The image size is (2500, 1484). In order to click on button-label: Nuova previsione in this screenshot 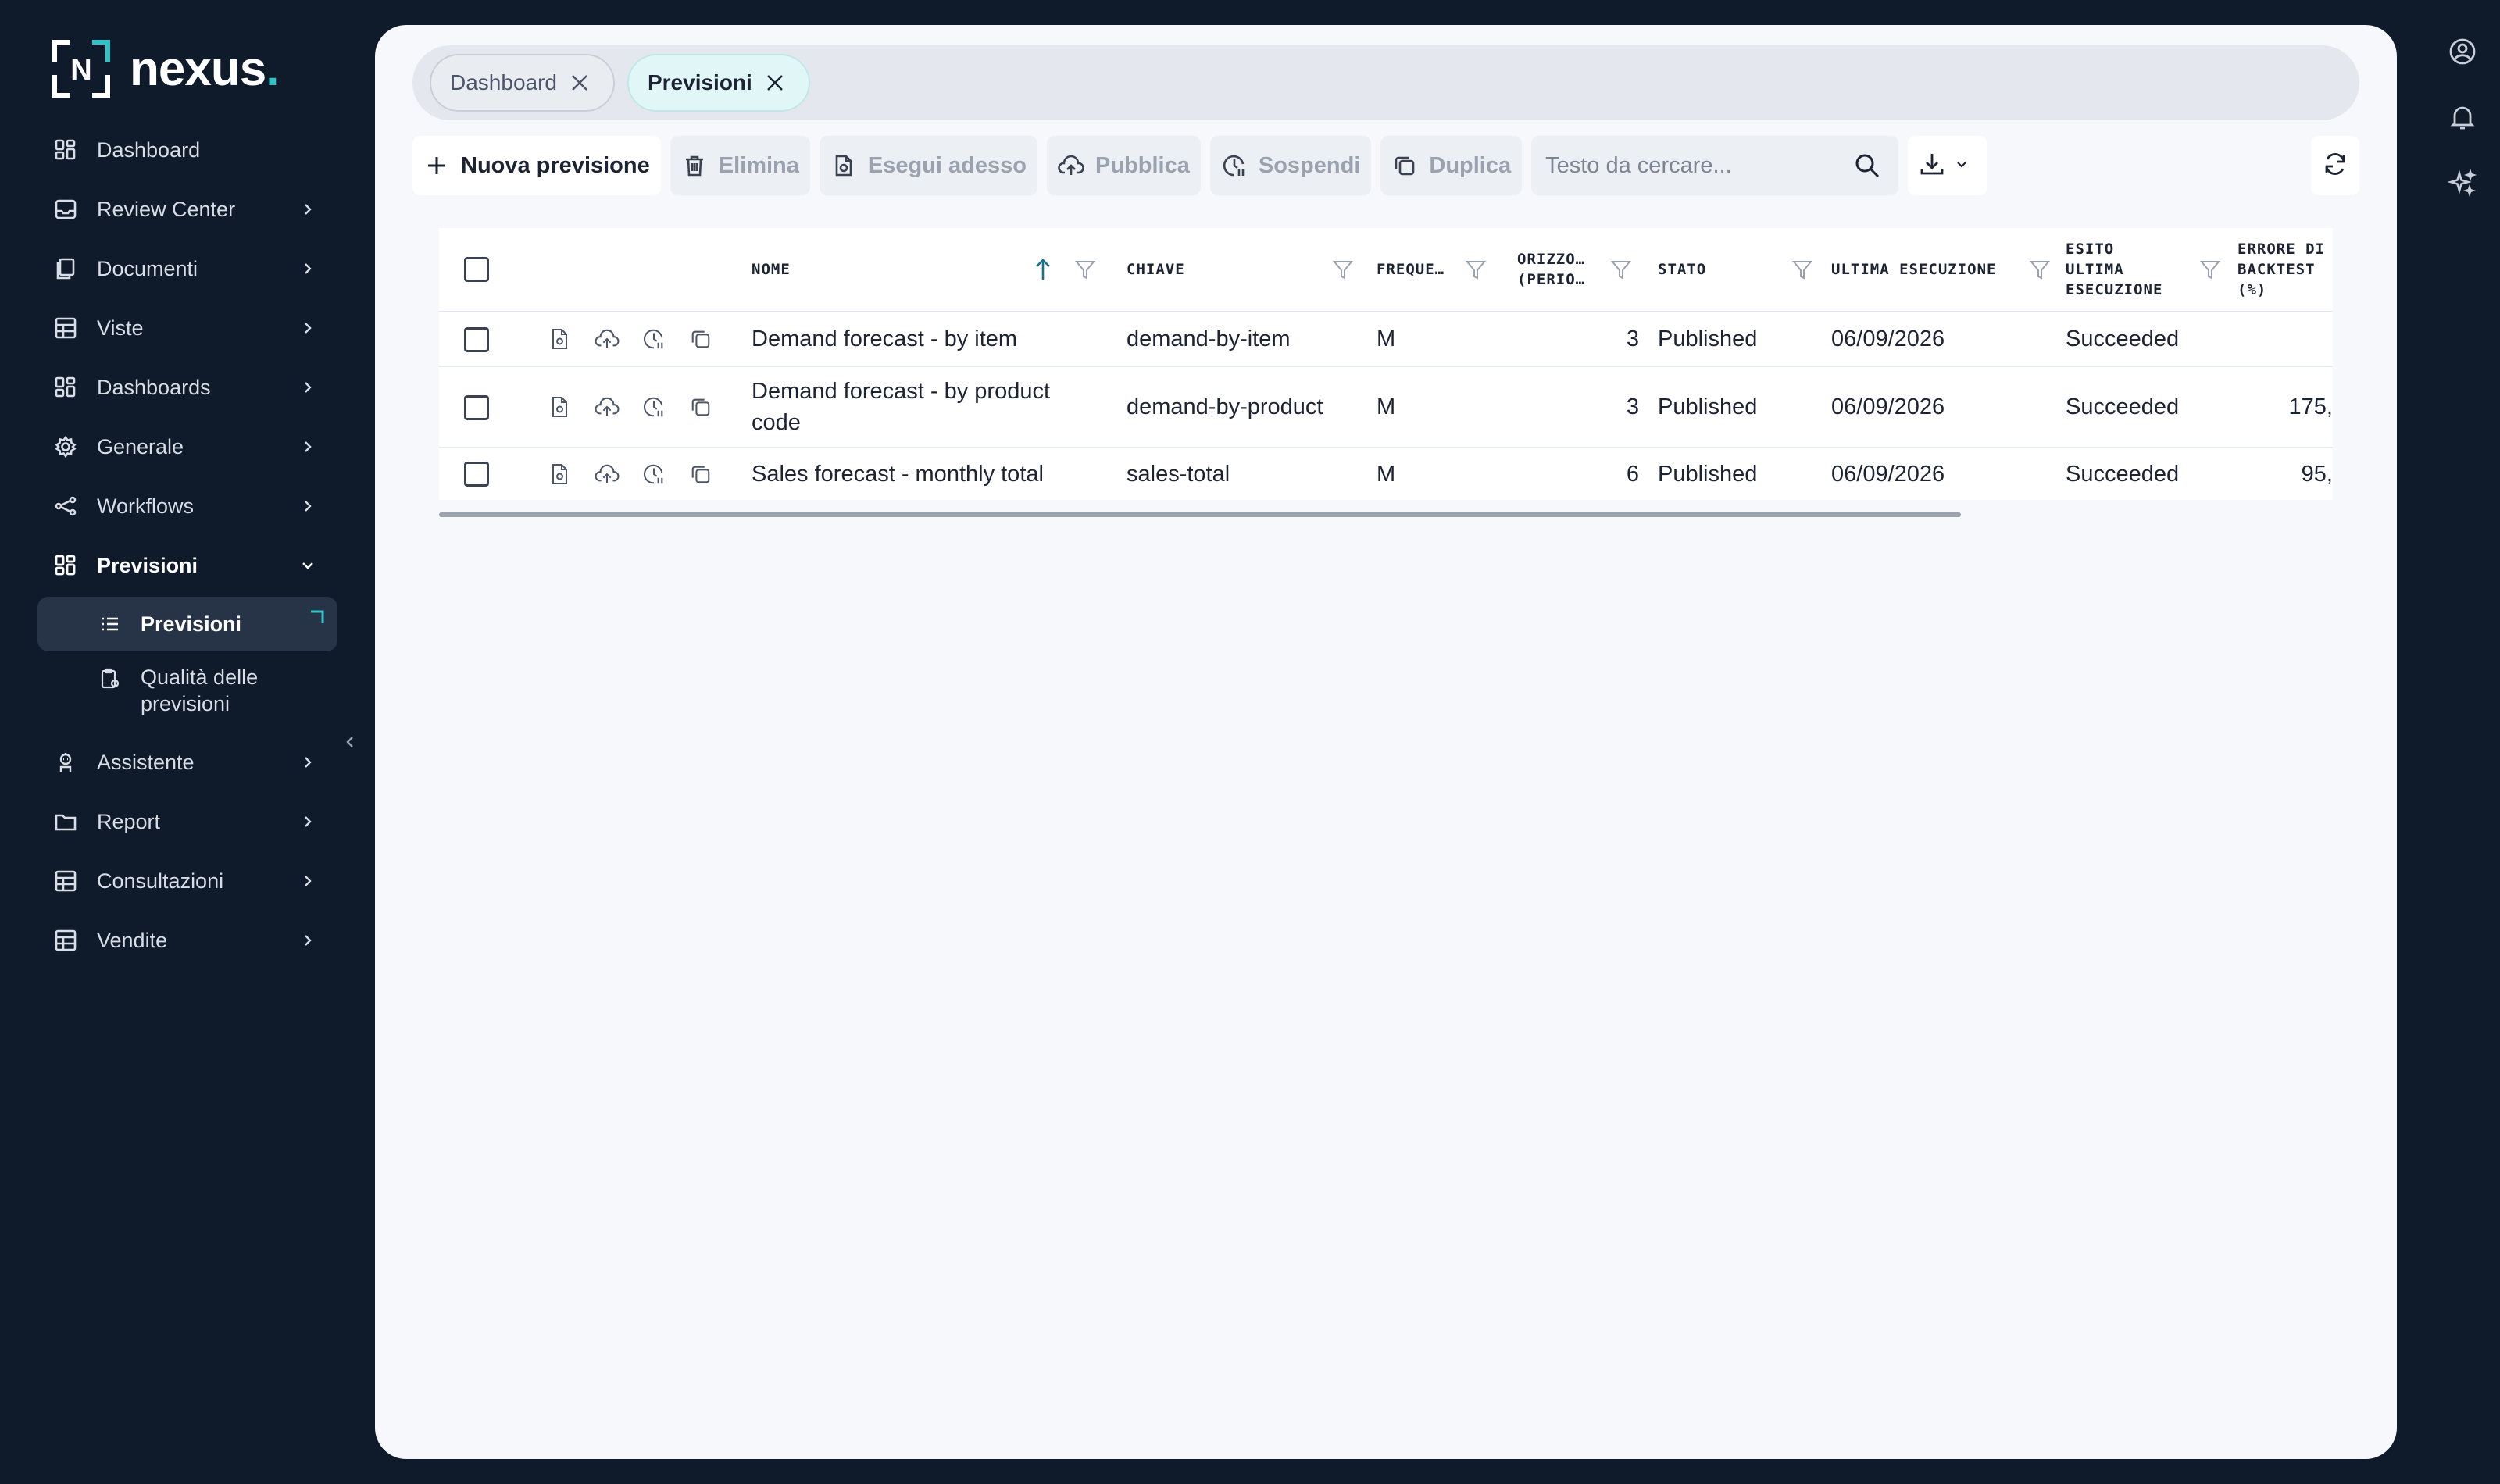, I will do `click(555, 165)`.